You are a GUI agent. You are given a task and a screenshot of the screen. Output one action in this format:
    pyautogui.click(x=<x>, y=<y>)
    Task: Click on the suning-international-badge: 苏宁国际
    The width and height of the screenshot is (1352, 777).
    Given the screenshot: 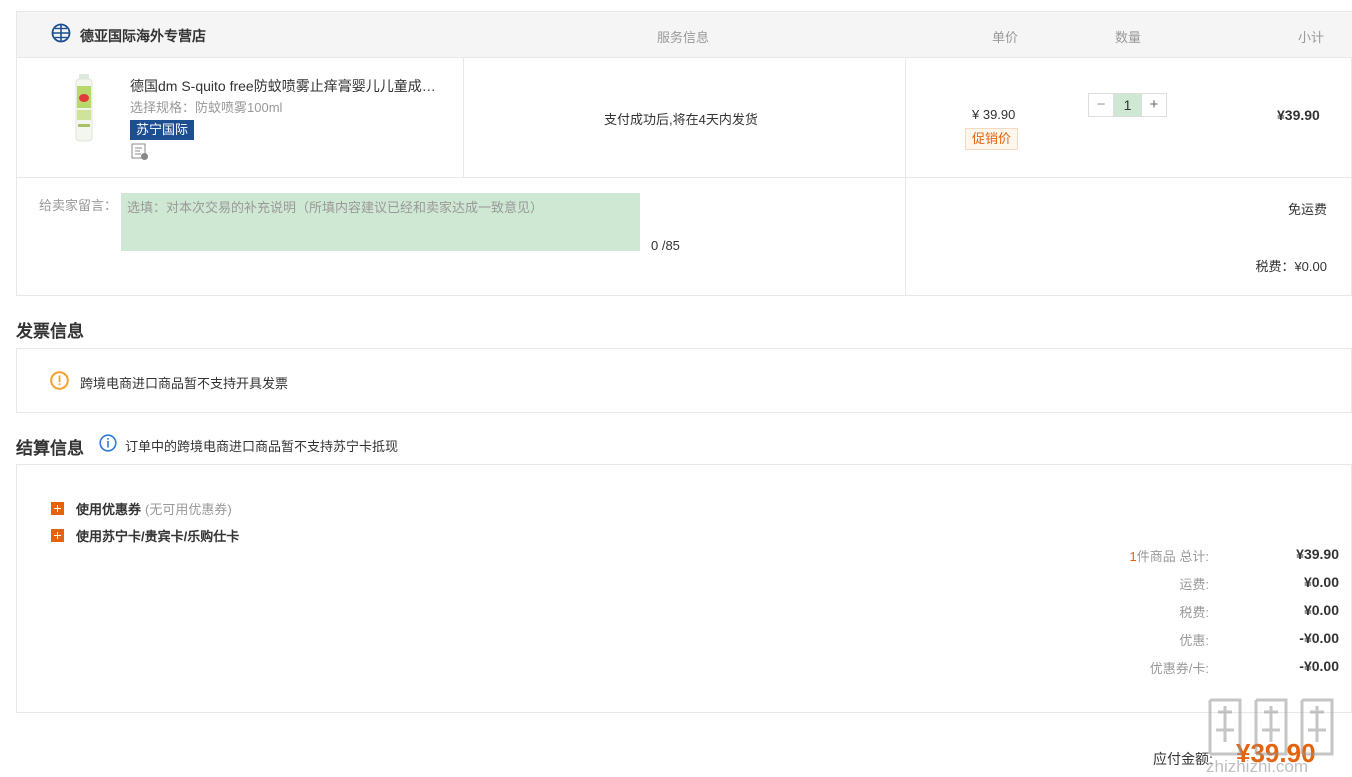 What is the action you would take?
    pyautogui.click(x=162, y=130)
    